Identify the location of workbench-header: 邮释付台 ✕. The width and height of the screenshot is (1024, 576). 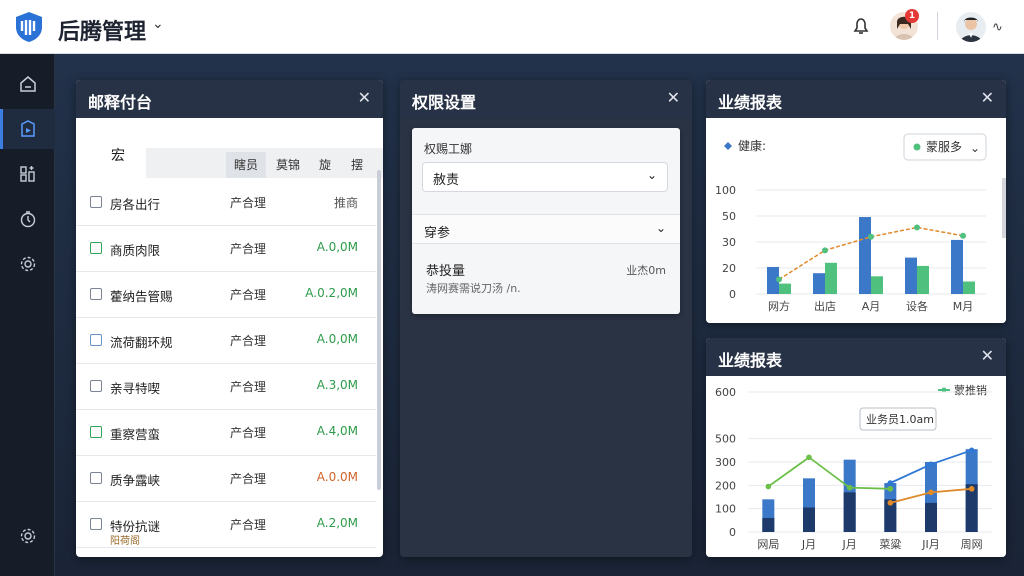
(229, 99).